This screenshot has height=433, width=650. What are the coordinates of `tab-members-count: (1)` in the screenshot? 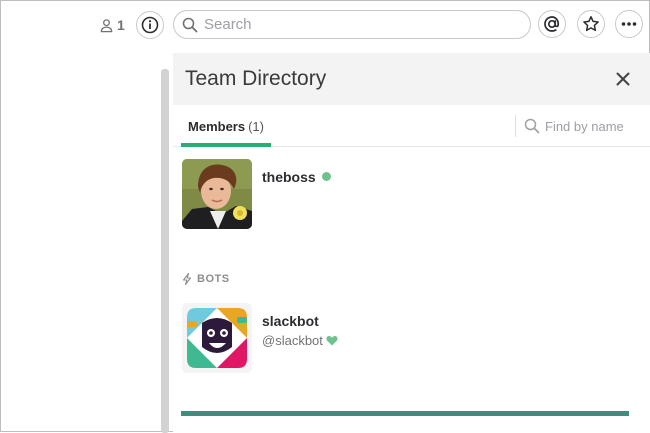 It's located at (256, 126).